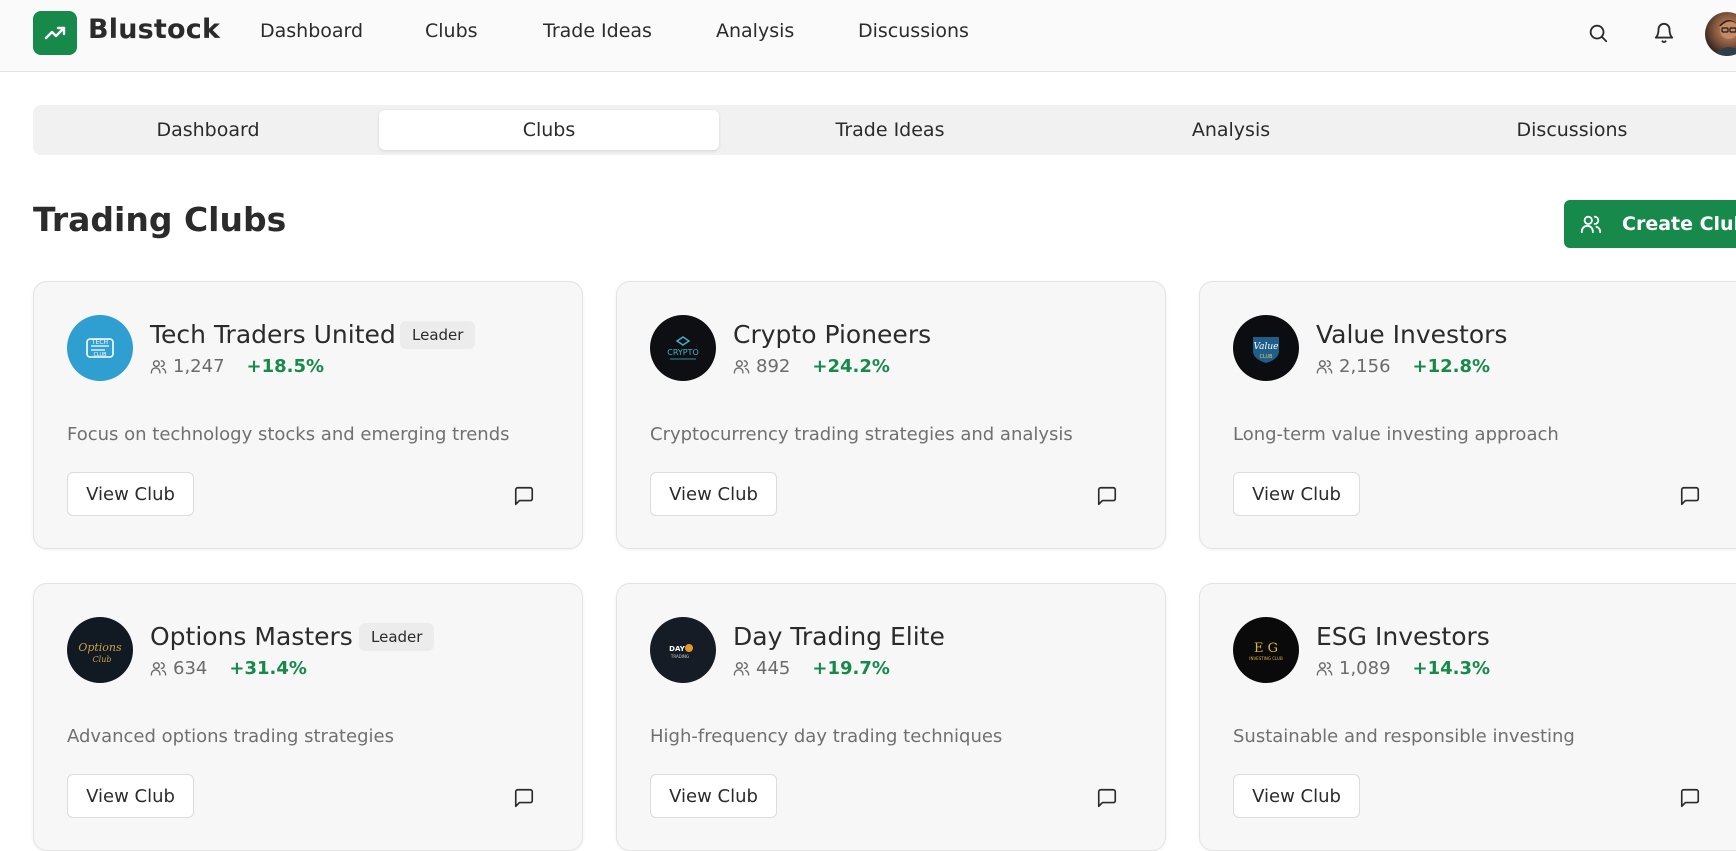 This screenshot has height=851, width=1736. What do you see at coordinates (1591, 224) in the screenshot?
I see `users-icon` at bounding box center [1591, 224].